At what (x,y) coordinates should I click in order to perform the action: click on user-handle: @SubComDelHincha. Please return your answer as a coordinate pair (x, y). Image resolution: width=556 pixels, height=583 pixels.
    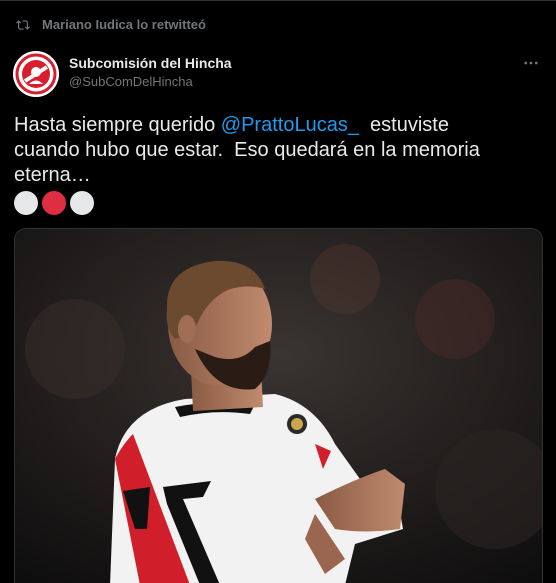
    Looking at the image, I should click on (150, 82).